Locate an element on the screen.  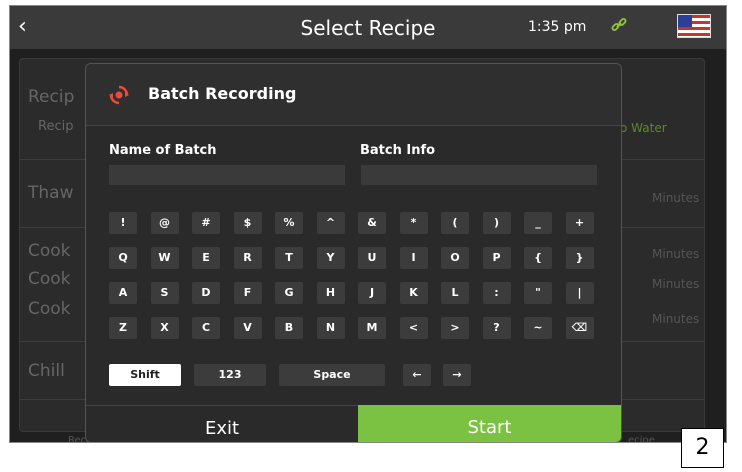
keyboard-key: & is located at coordinates (372, 223).